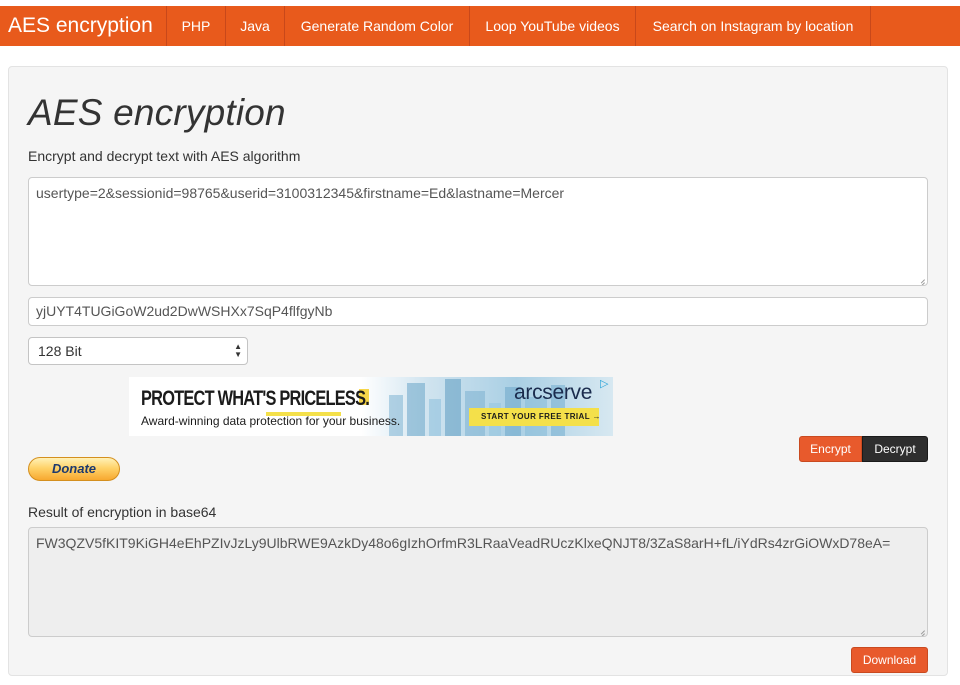 The width and height of the screenshot is (960, 685). I want to click on encrypt-button: Encrypt, so click(830, 449).